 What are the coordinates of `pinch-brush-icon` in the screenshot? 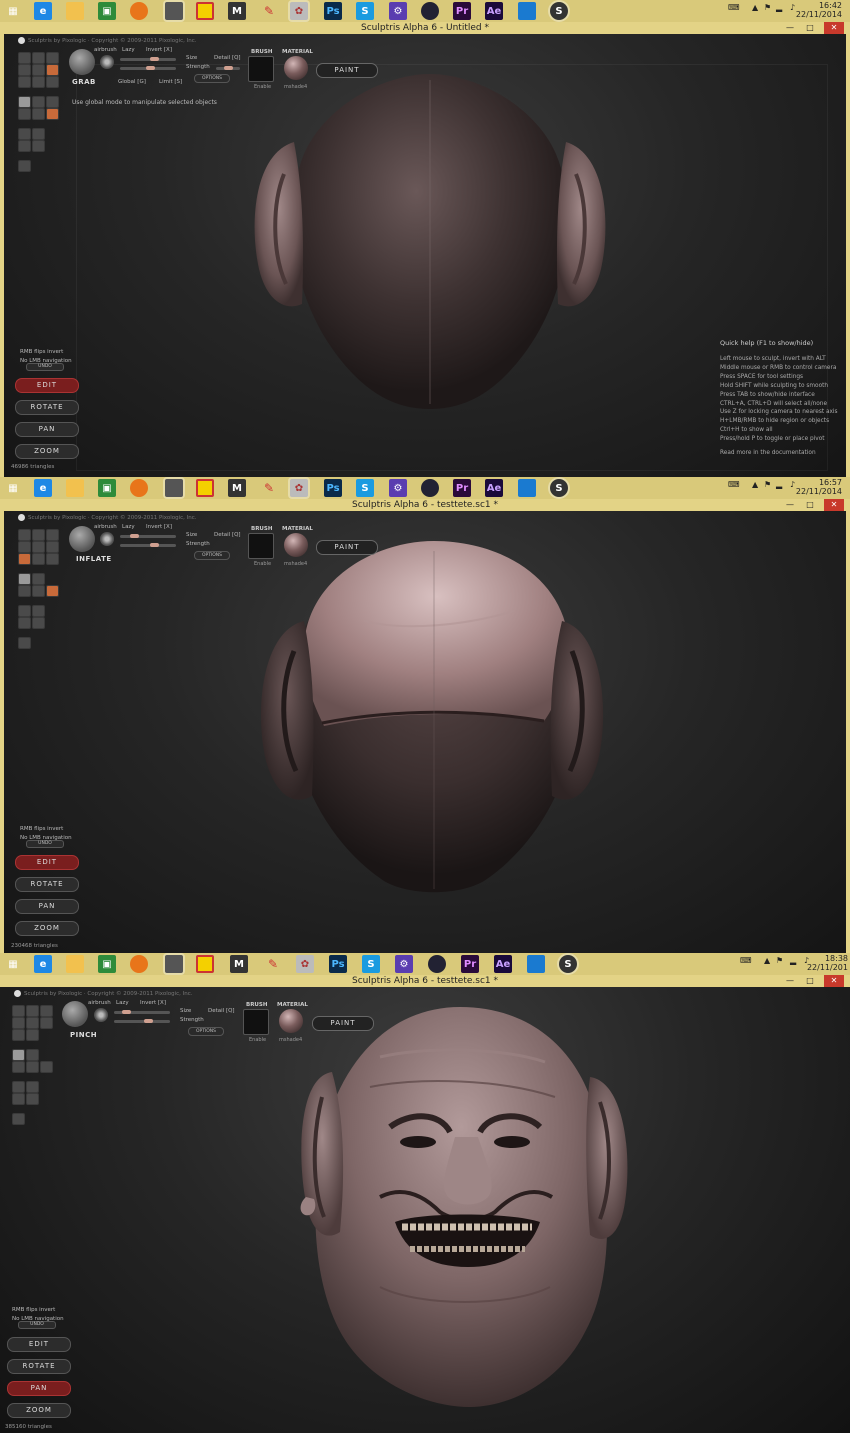 It's located at (75, 1014).